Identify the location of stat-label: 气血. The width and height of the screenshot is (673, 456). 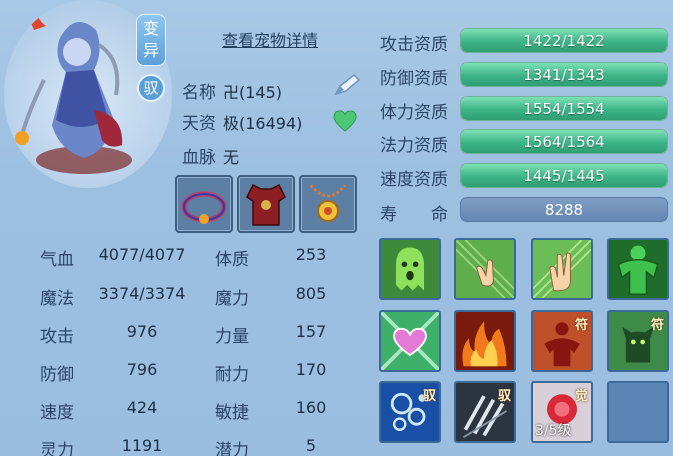
(57, 260).